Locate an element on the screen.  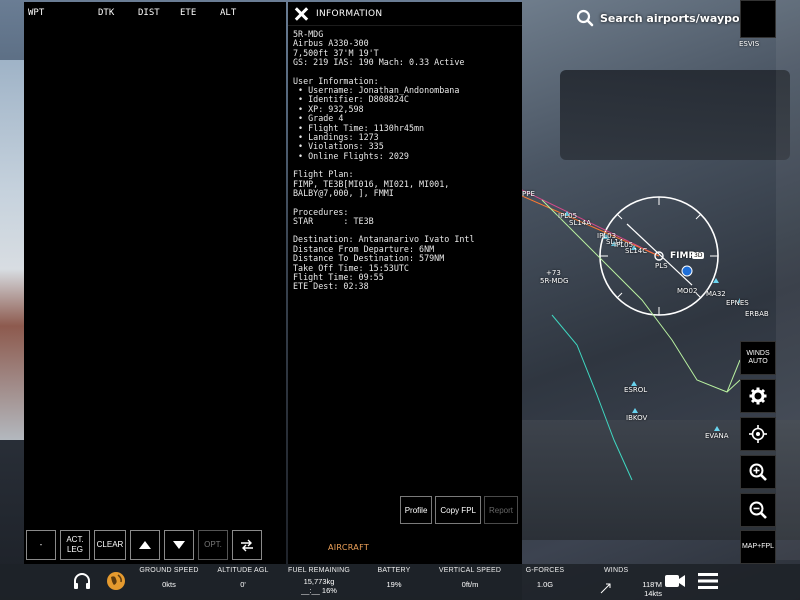
zoom-in-icon is located at coordinates (758, 472).